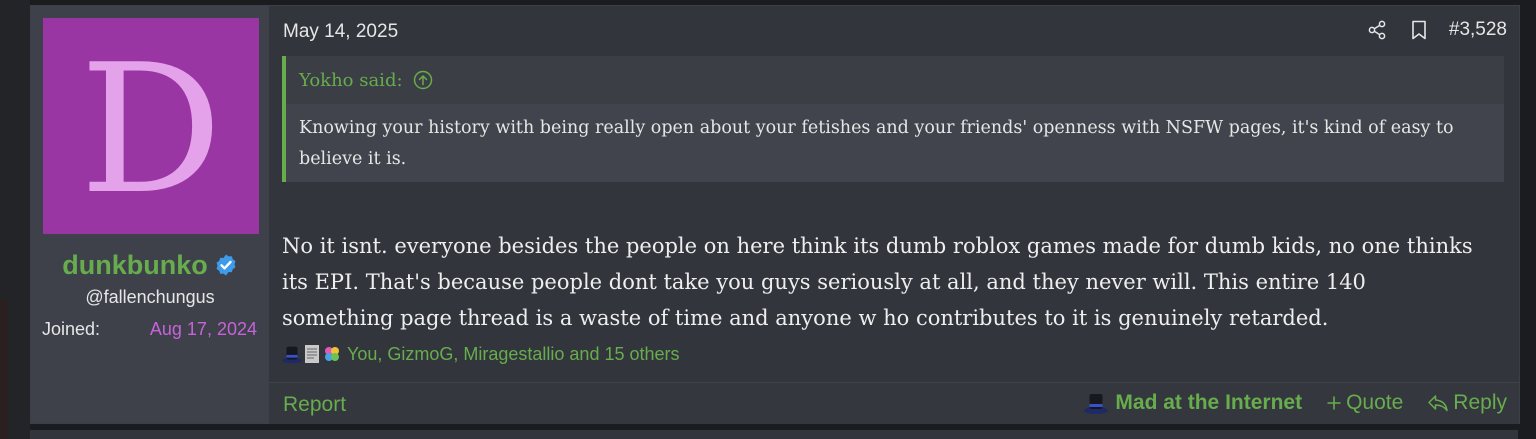  I want to click on post-date: May 14, 2025, so click(340, 32).